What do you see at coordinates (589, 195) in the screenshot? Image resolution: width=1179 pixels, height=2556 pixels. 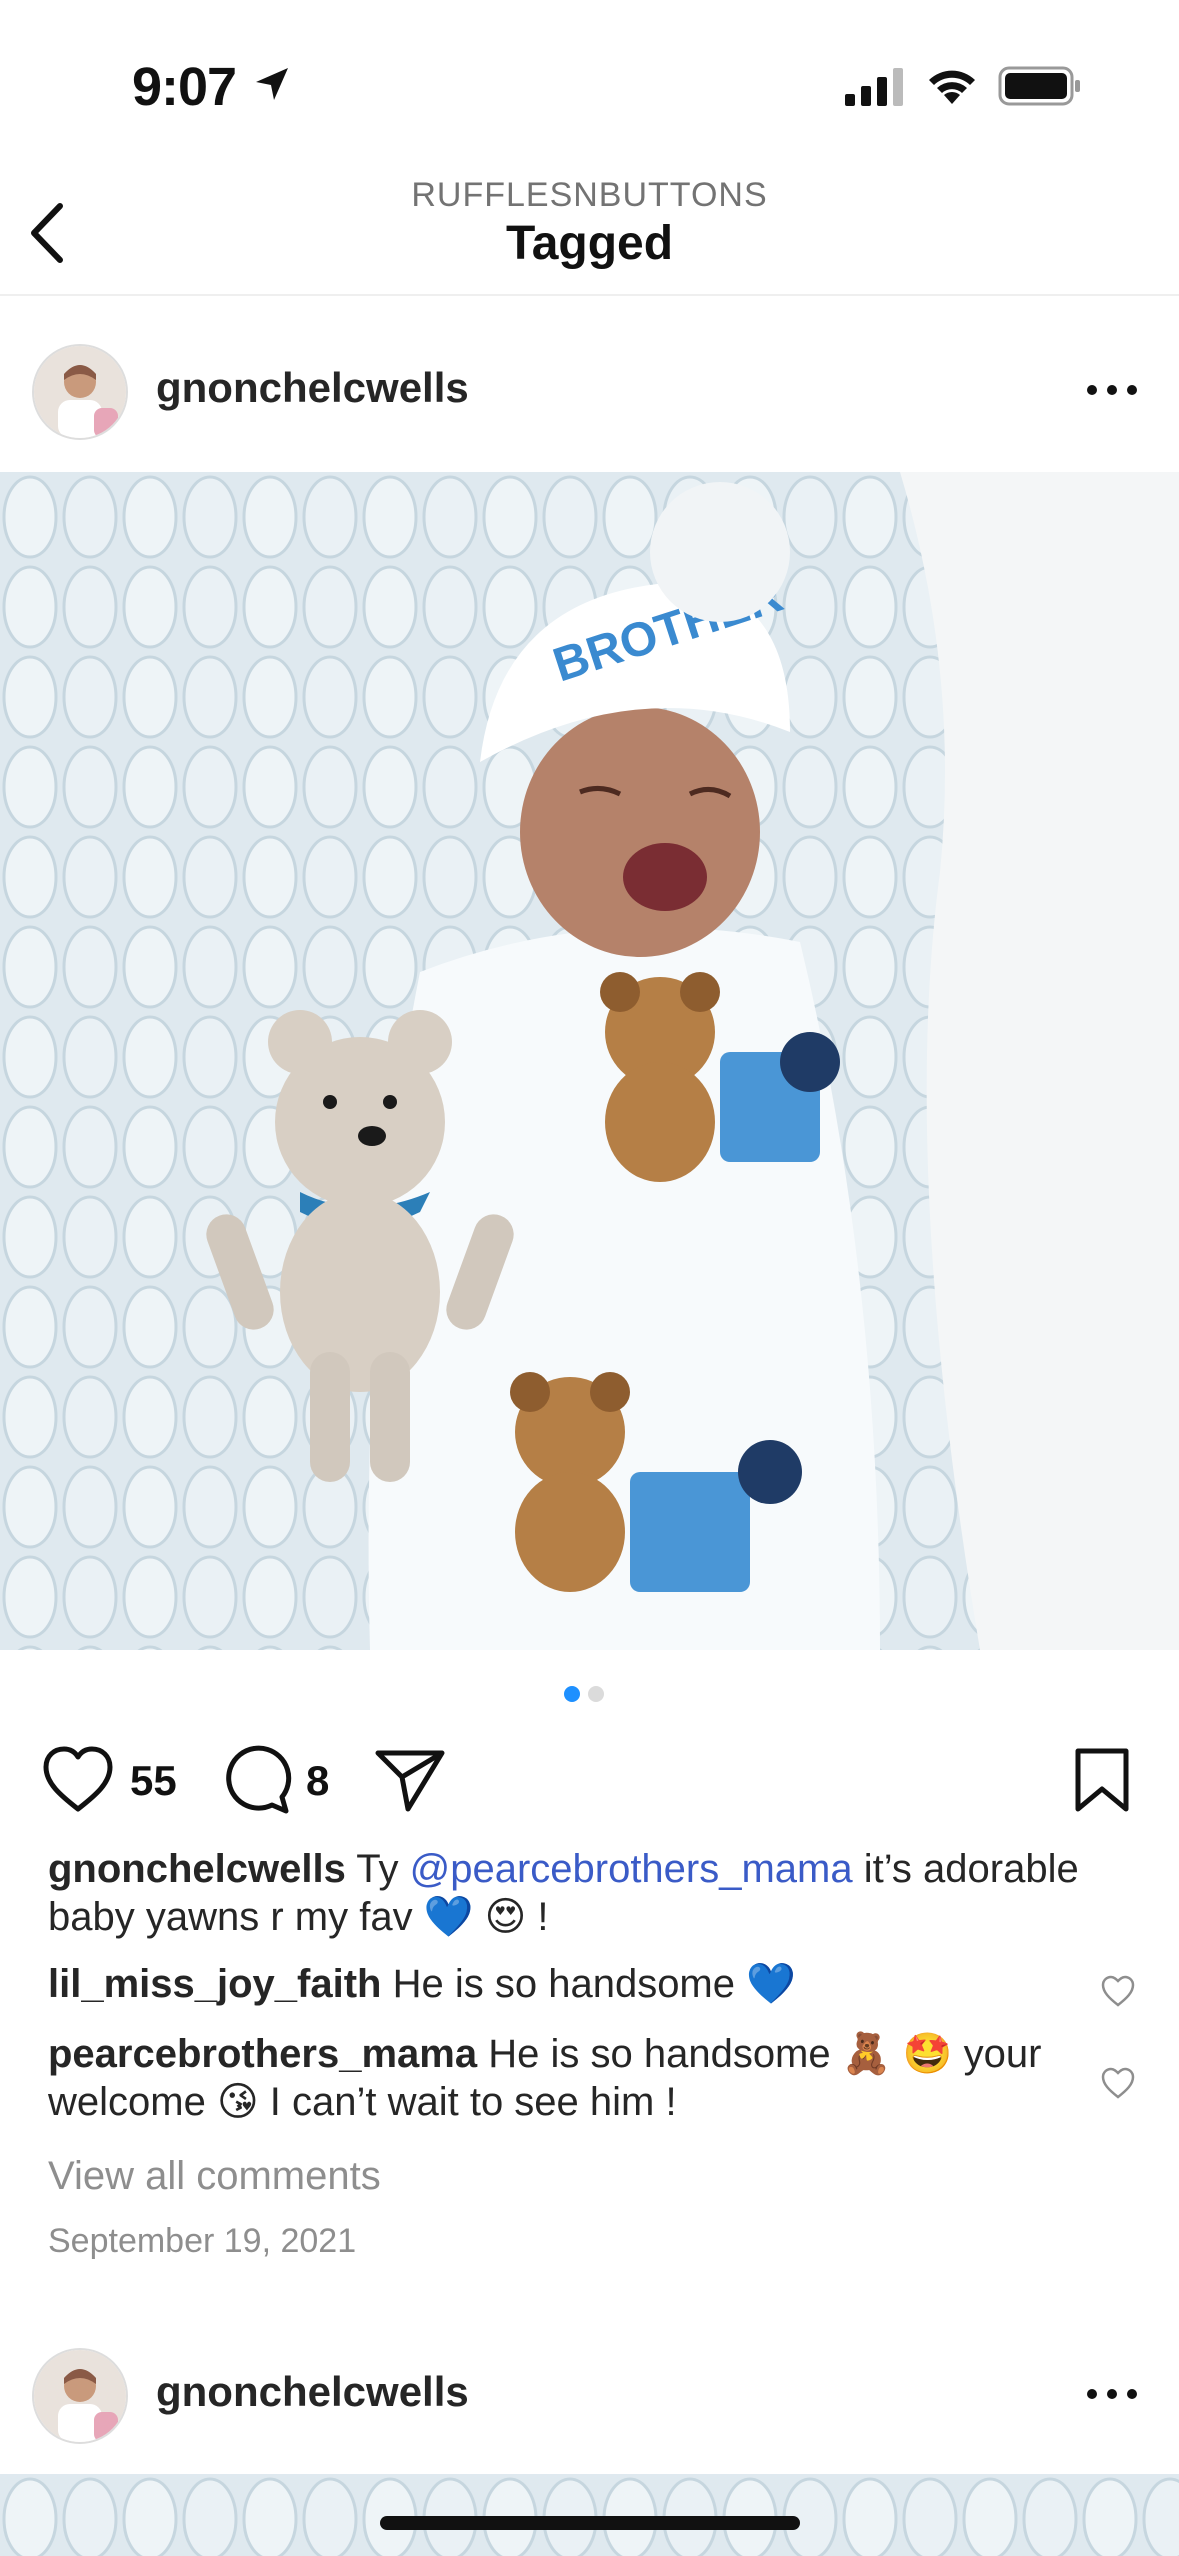 I see `nav-subtitle: RUFFLESNBUTTONS` at bounding box center [589, 195].